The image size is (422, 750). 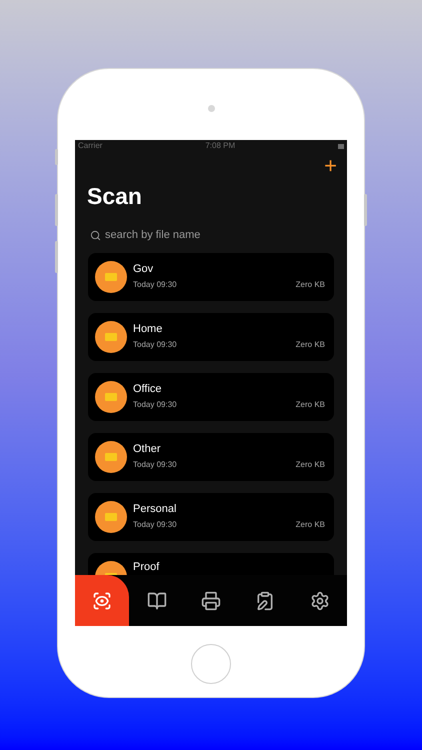 I want to click on scanner-icon, so click(x=211, y=600).